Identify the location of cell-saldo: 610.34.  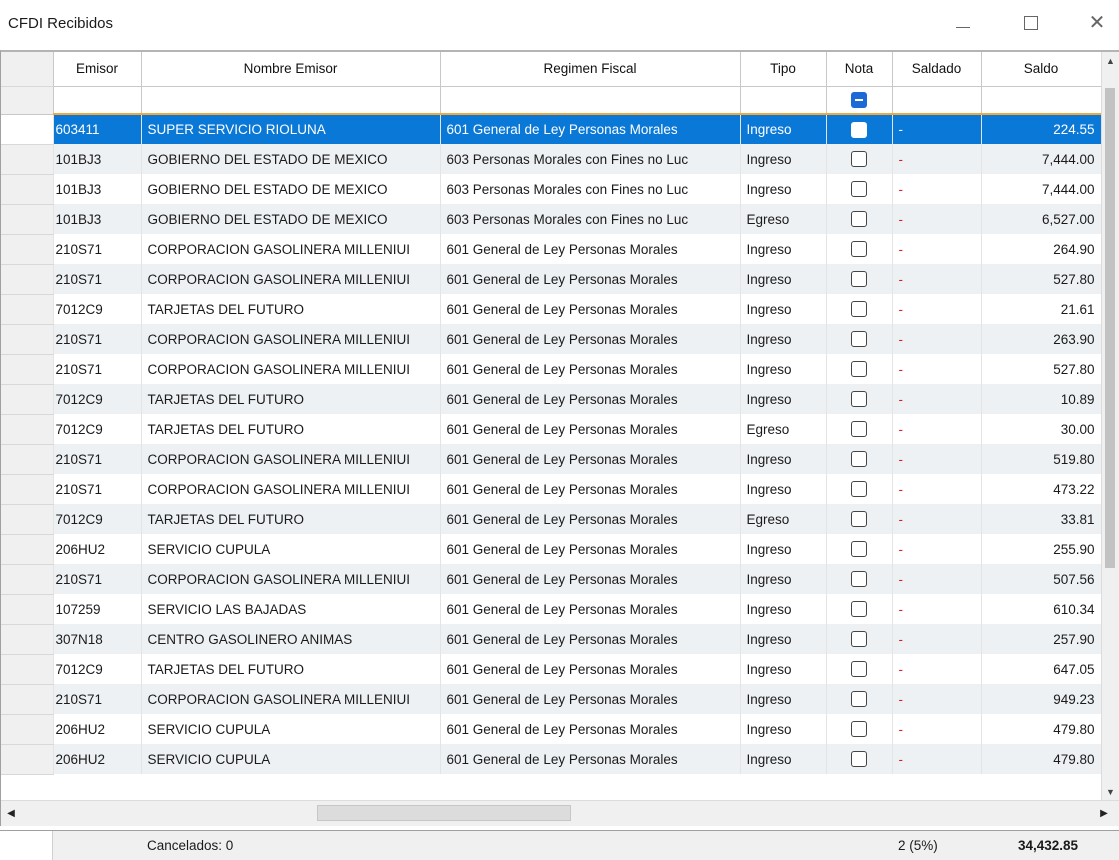
(1041, 609).